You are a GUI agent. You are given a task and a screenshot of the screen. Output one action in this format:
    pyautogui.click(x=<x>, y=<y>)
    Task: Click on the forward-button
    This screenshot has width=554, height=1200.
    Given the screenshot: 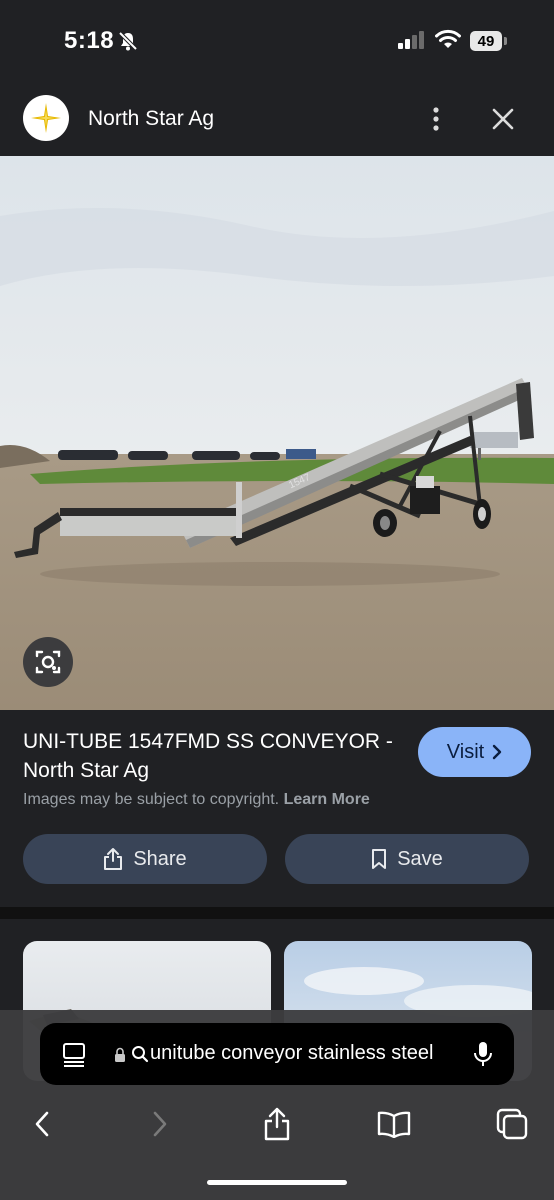 What is the action you would take?
    pyautogui.click(x=160, y=1124)
    